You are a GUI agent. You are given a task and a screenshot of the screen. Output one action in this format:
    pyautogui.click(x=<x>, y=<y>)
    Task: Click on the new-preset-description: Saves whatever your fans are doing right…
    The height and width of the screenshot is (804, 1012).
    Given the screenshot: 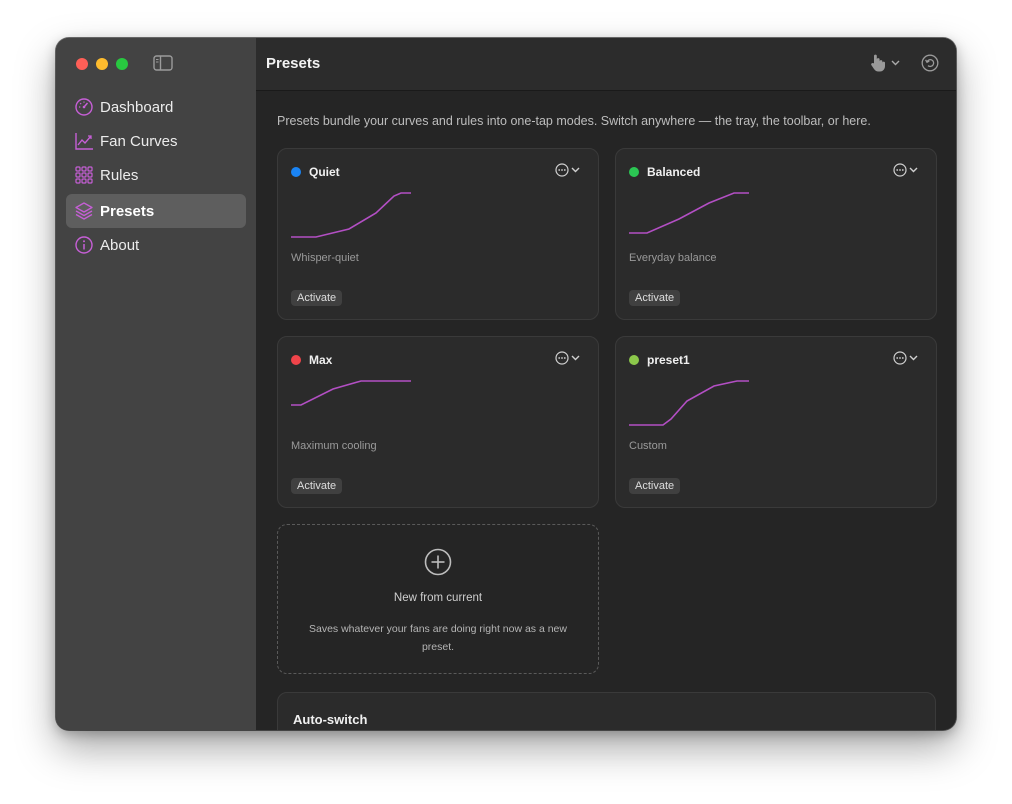 What is the action you would take?
    pyautogui.click(x=438, y=638)
    